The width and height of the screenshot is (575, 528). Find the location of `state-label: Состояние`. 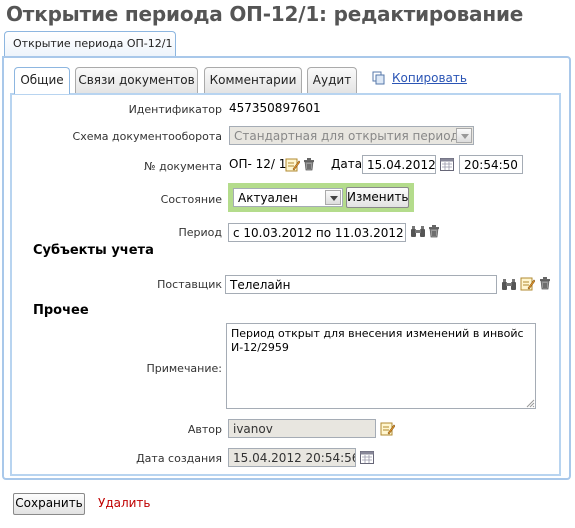

state-label: Состояние is located at coordinates (191, 199).